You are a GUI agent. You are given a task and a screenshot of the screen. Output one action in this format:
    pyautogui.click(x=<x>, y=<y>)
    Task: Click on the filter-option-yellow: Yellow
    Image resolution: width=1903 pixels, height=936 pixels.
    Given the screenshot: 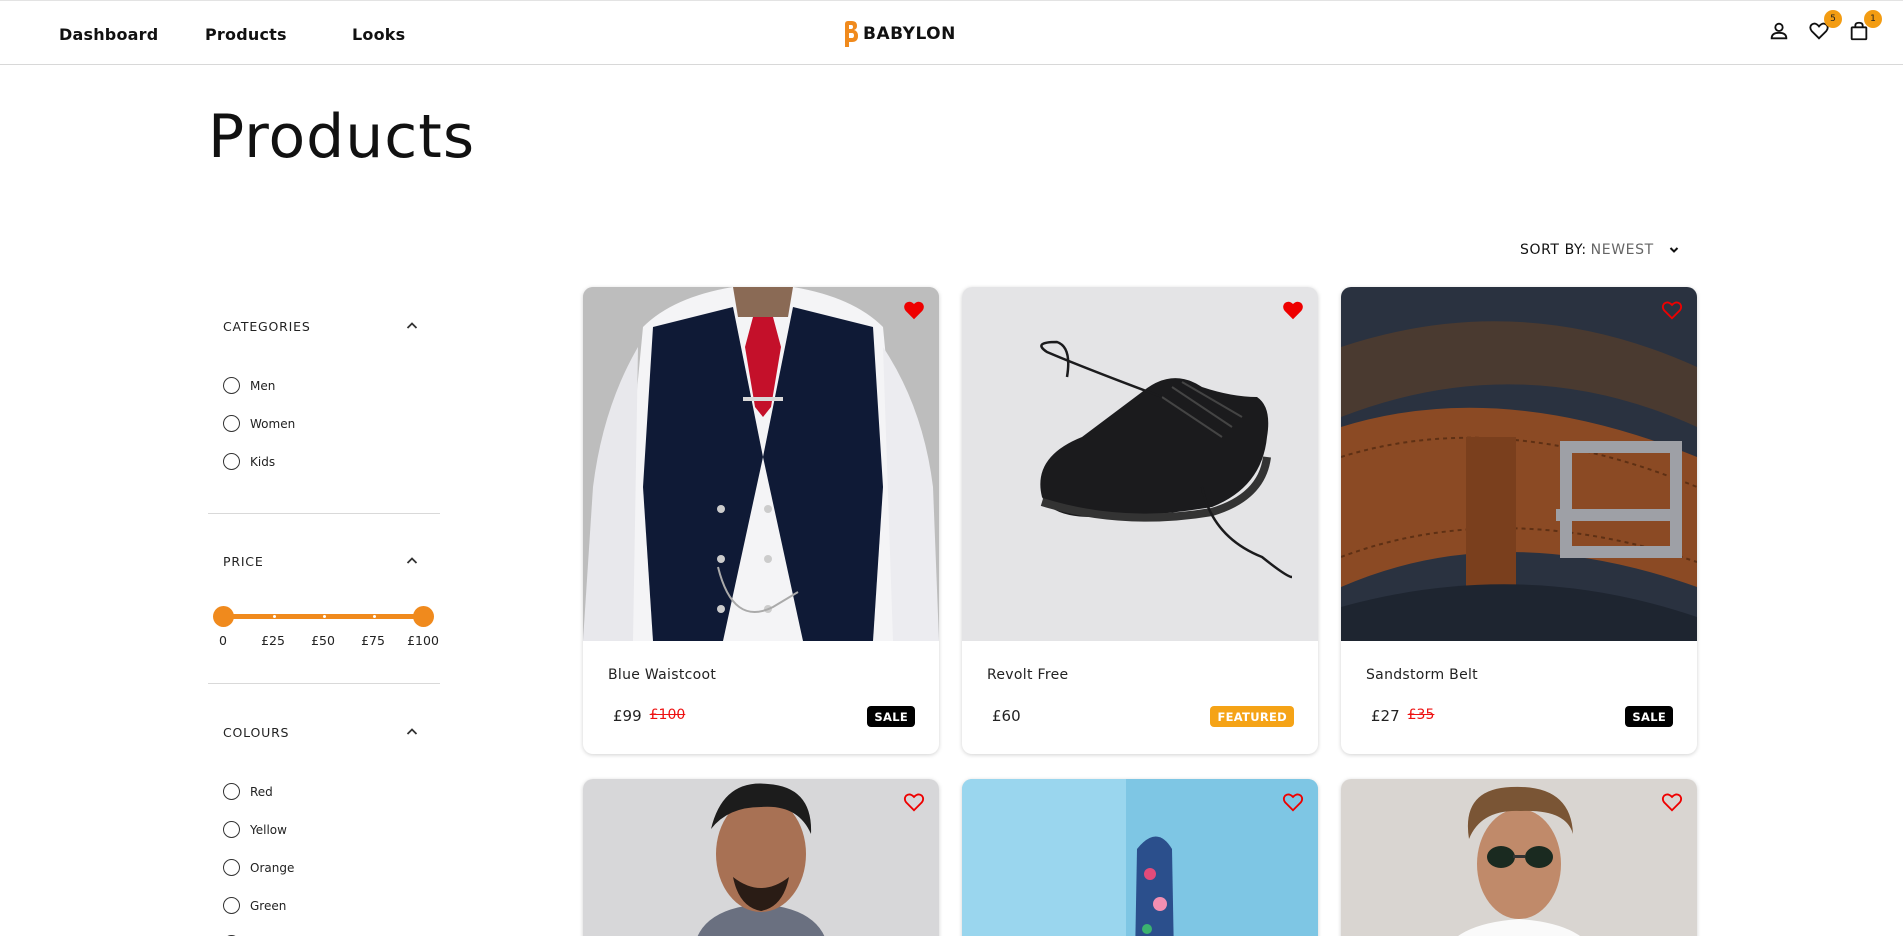 What is the action you would take?
    pyautogui.click(x=255, y=829)
    